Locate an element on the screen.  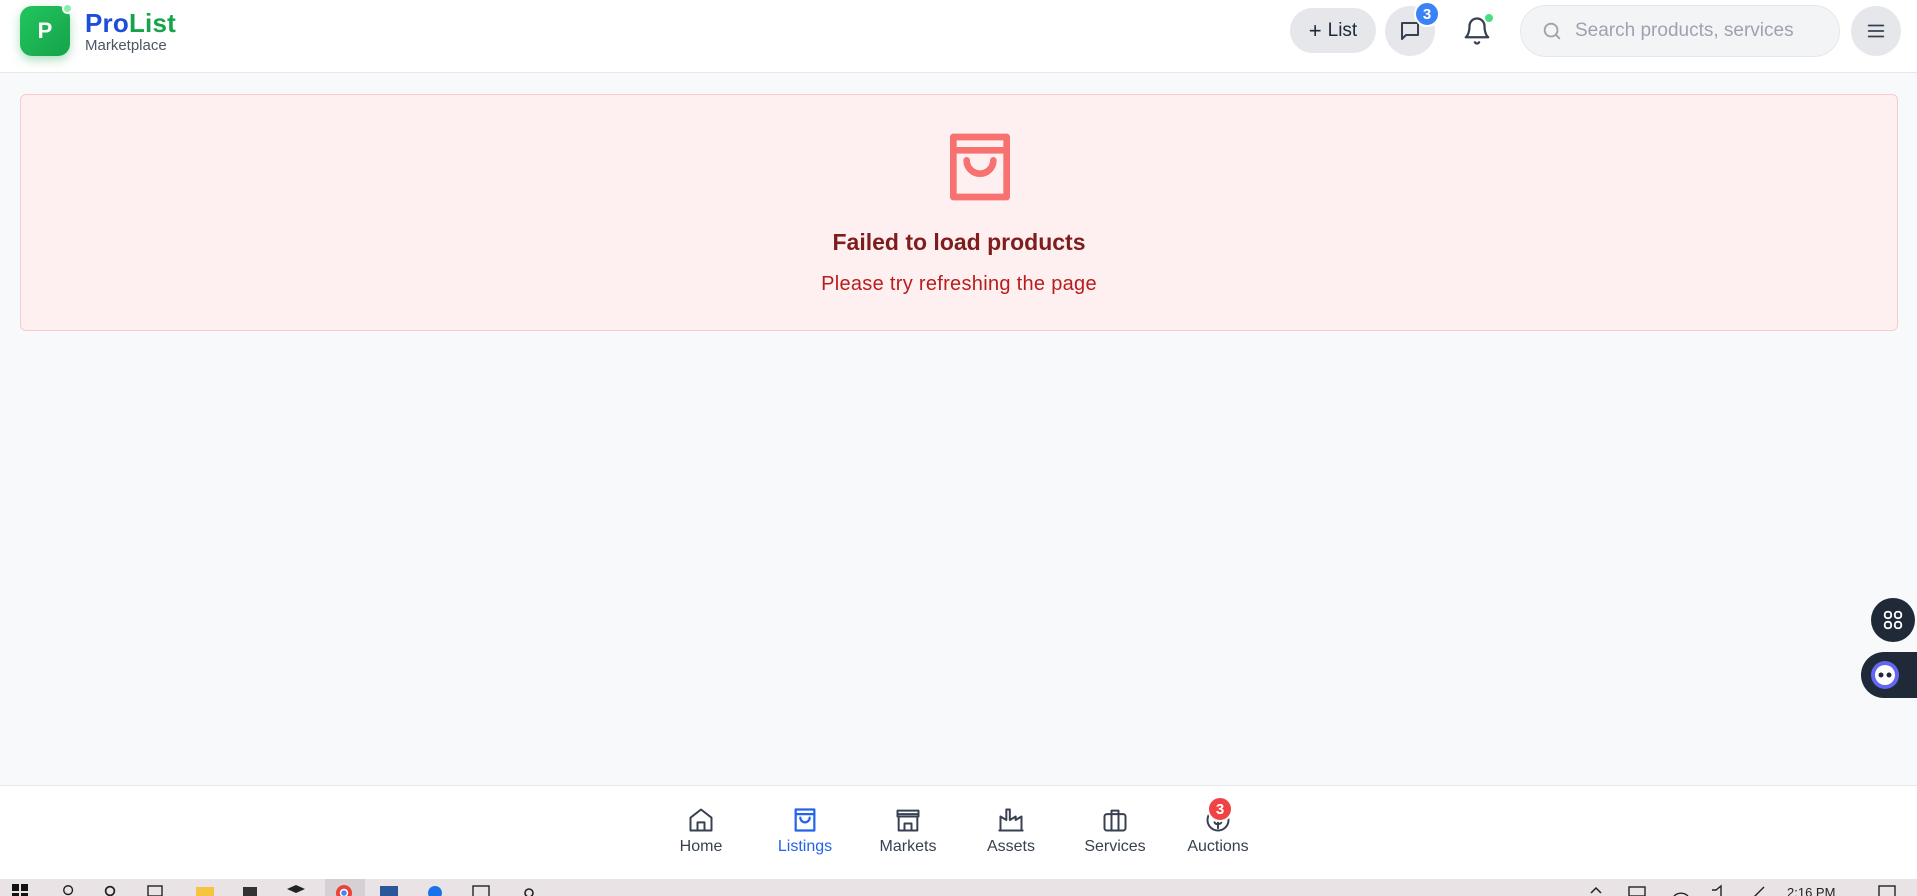
search-input is located at coordinates (1695, 31).